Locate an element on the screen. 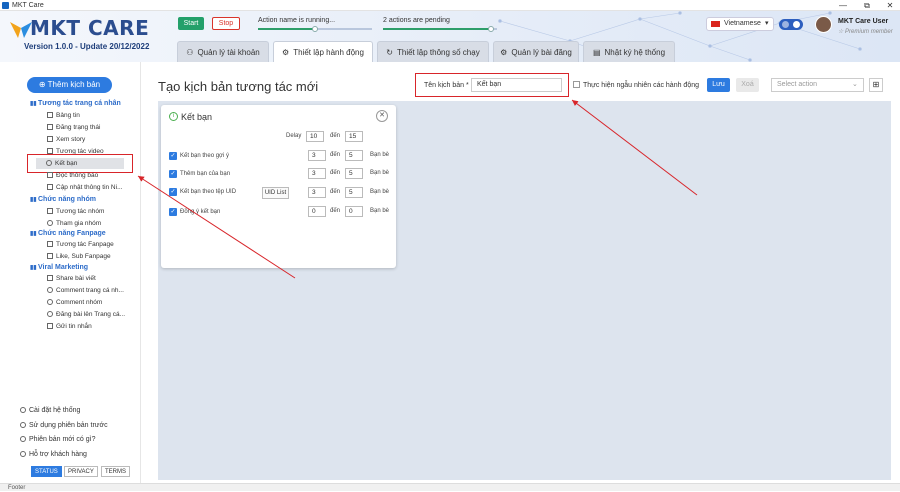  delay-to-input: 15 is located at coordinates (354, 136).